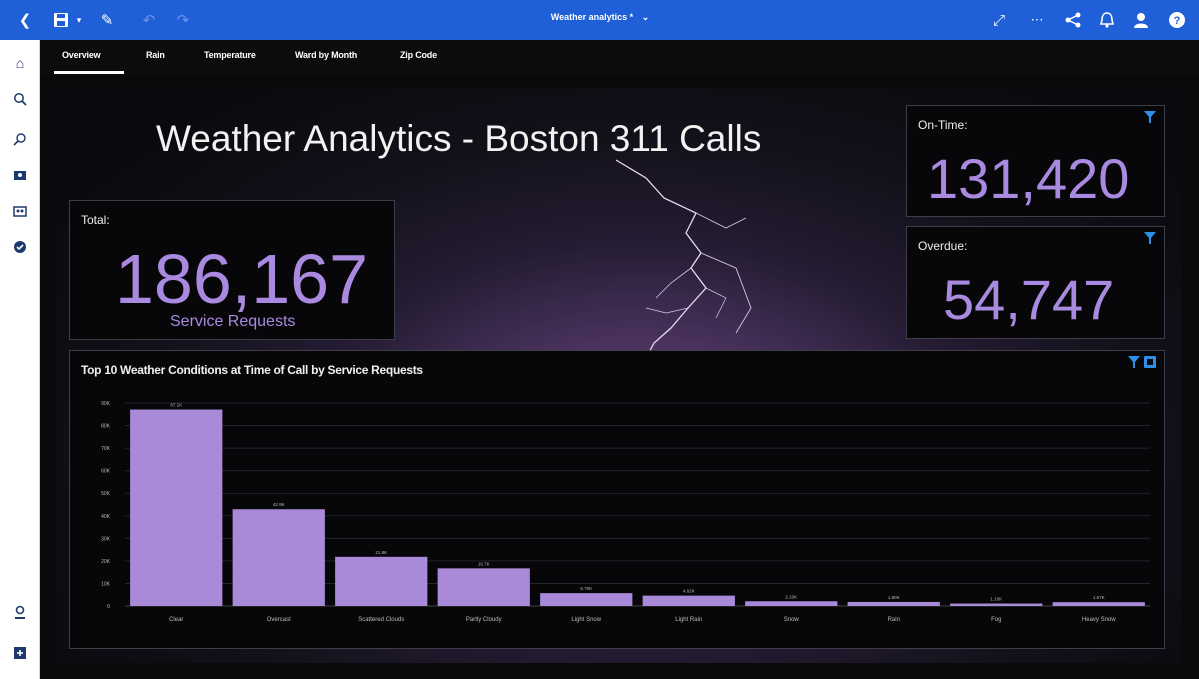  I want to click on collapse-icon: ❮, so click(25, 20).